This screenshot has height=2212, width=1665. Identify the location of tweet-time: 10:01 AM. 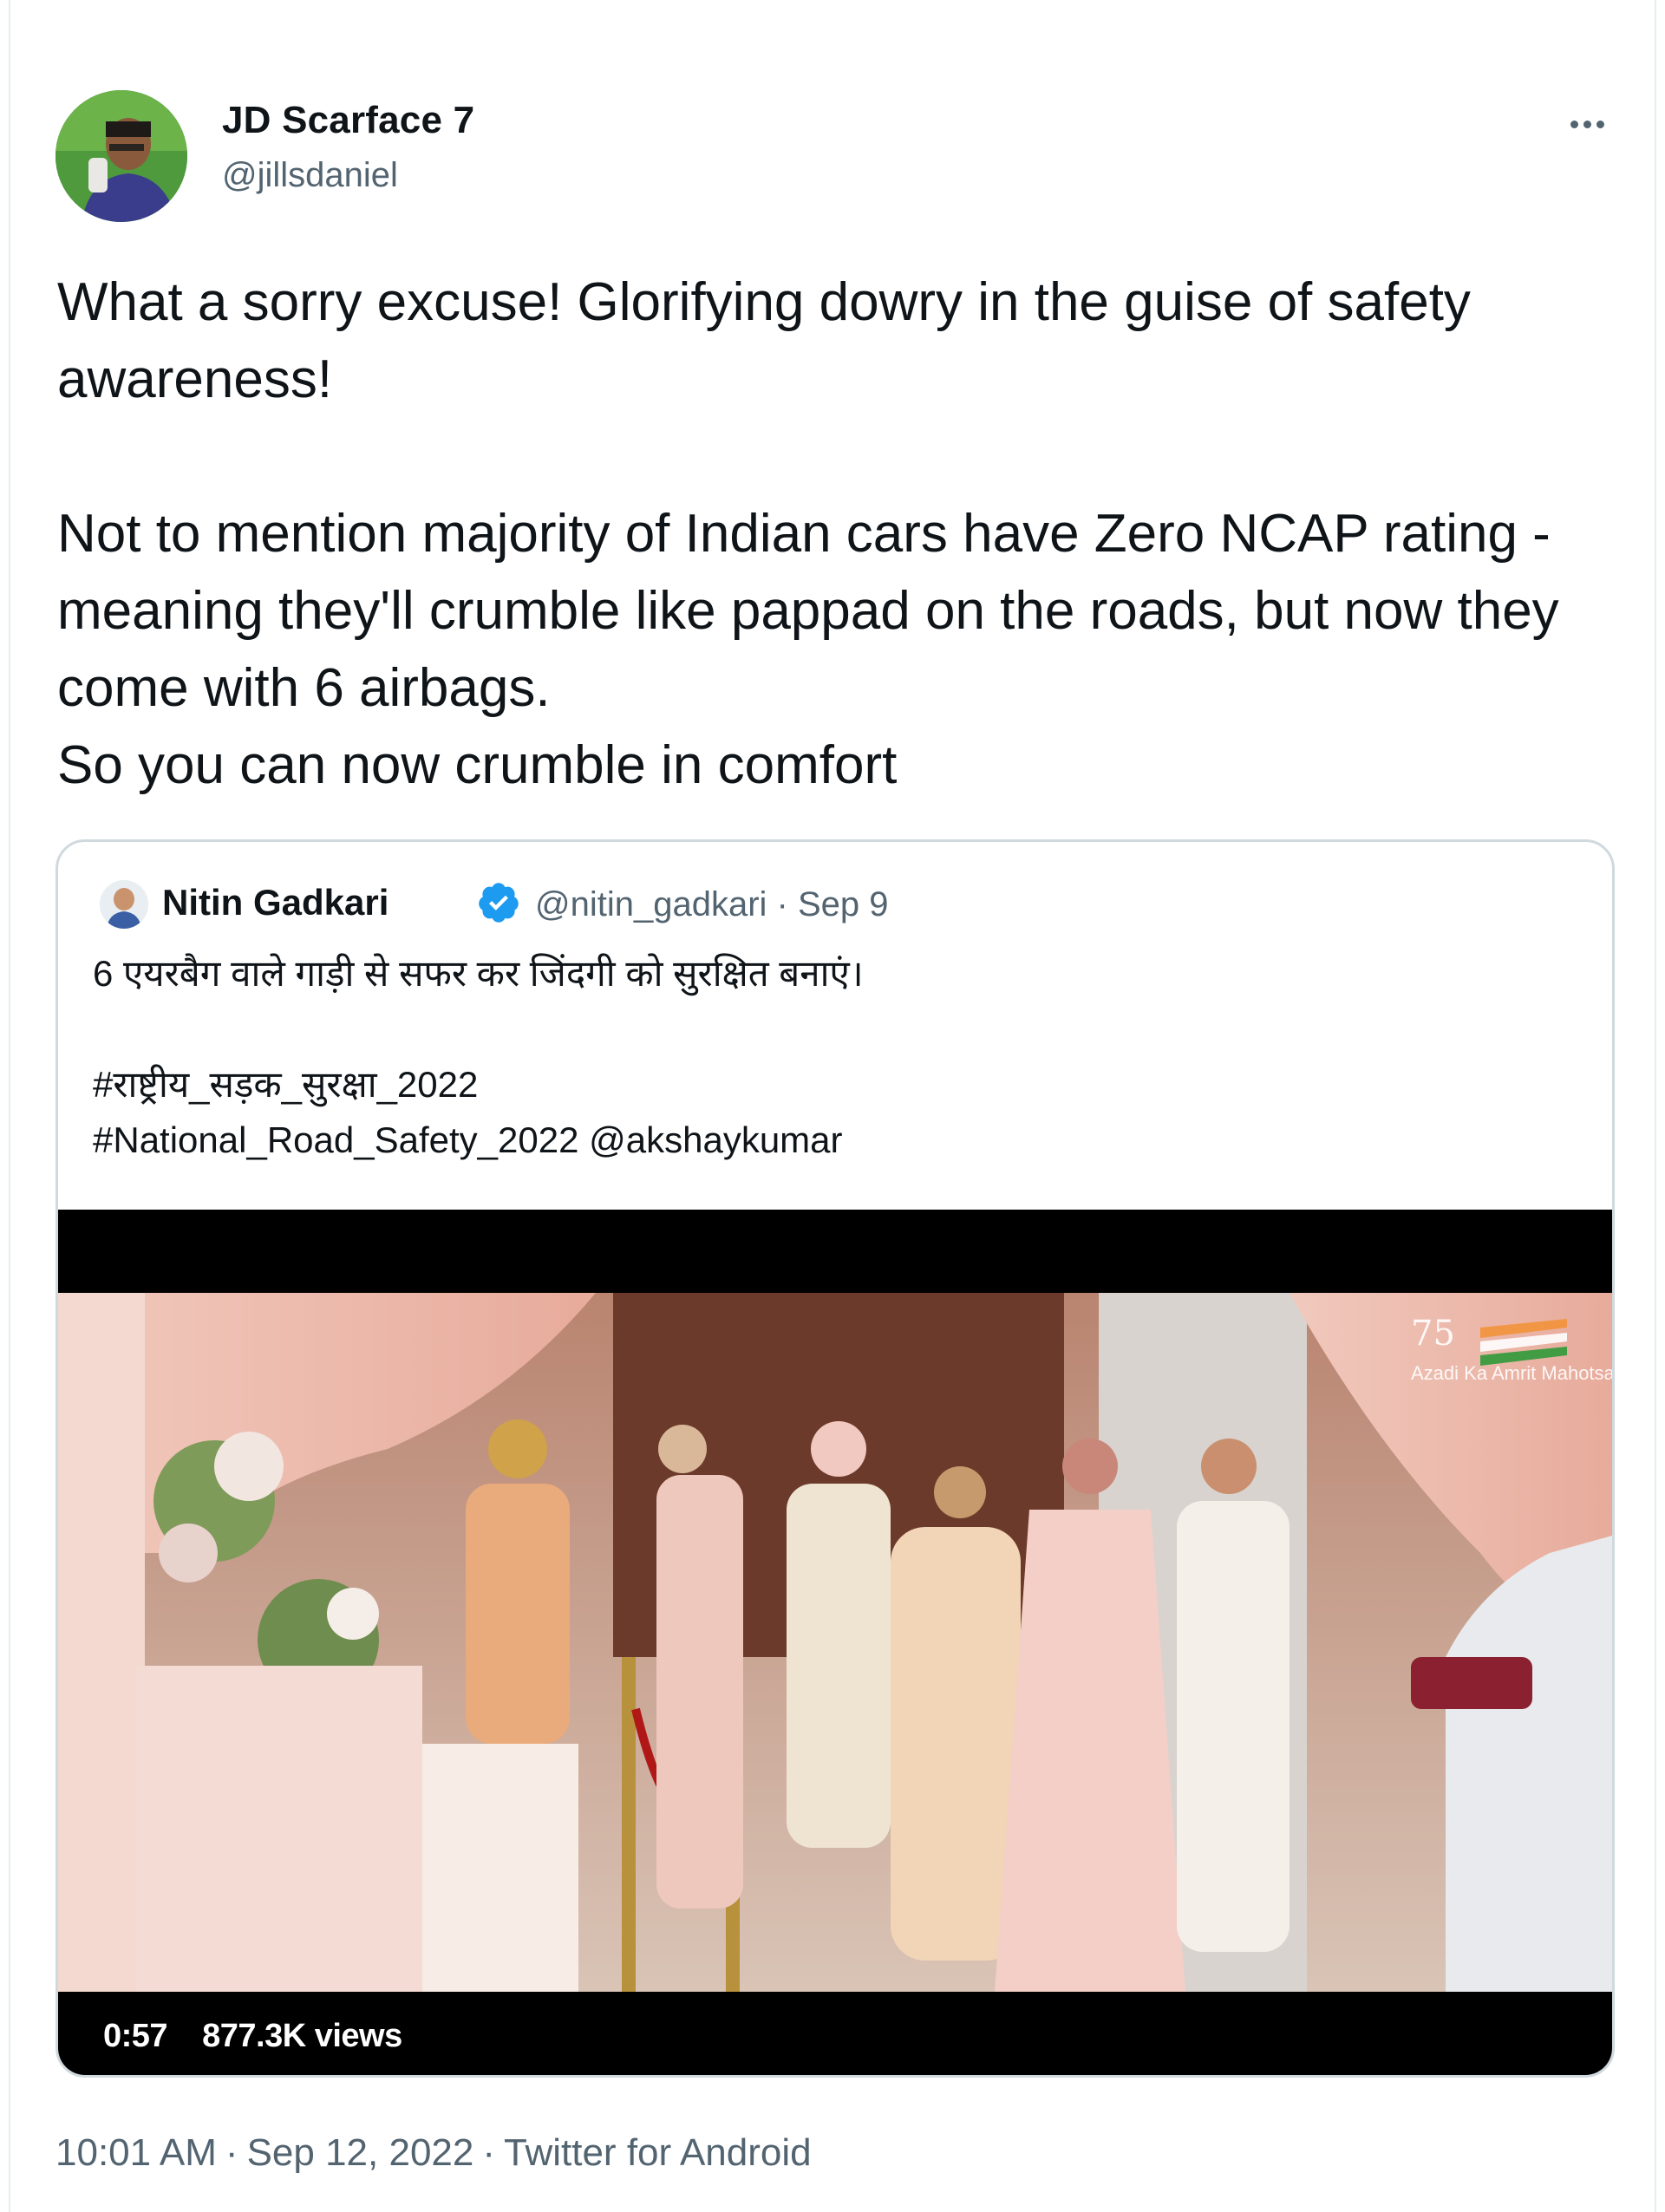
(136, 2152).